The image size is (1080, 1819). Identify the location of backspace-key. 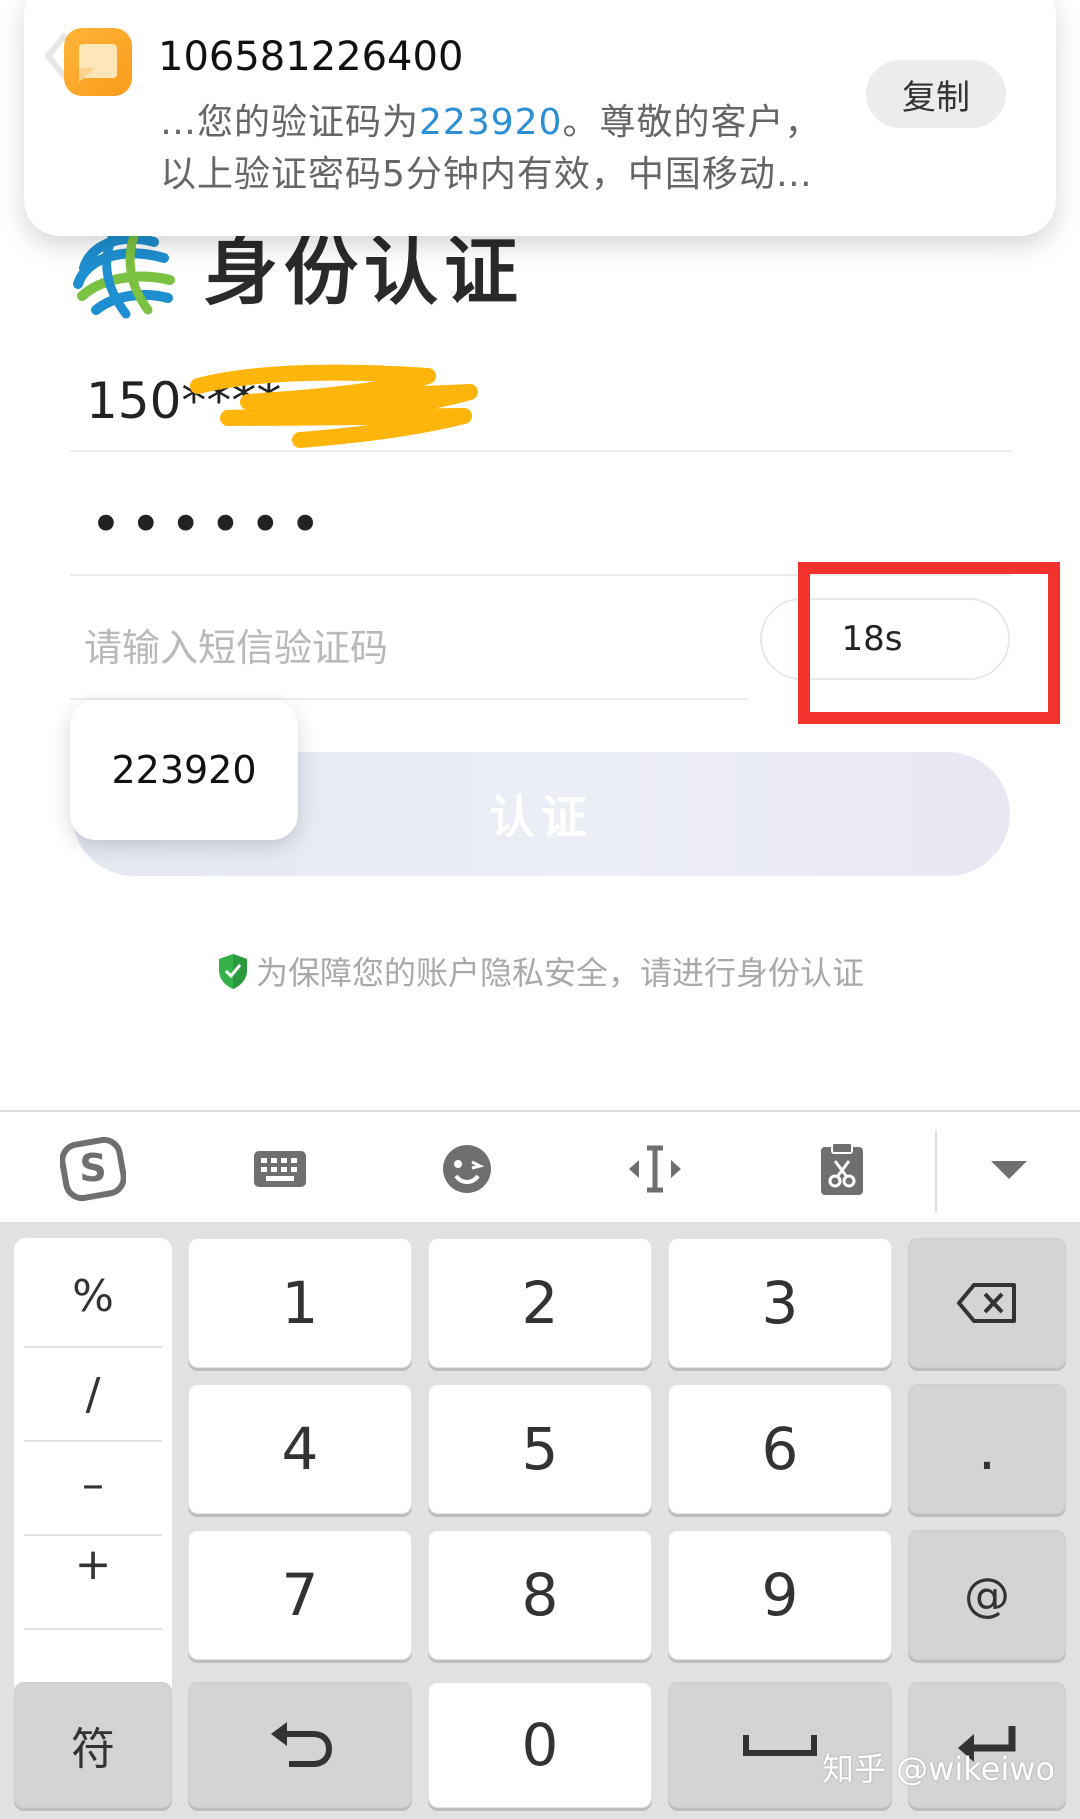
(987, 1303).